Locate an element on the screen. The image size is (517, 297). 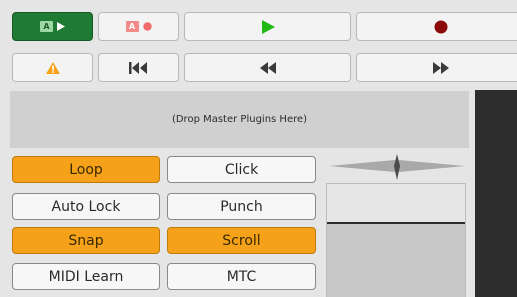
warning-icon is located at coordinates (52, 67).